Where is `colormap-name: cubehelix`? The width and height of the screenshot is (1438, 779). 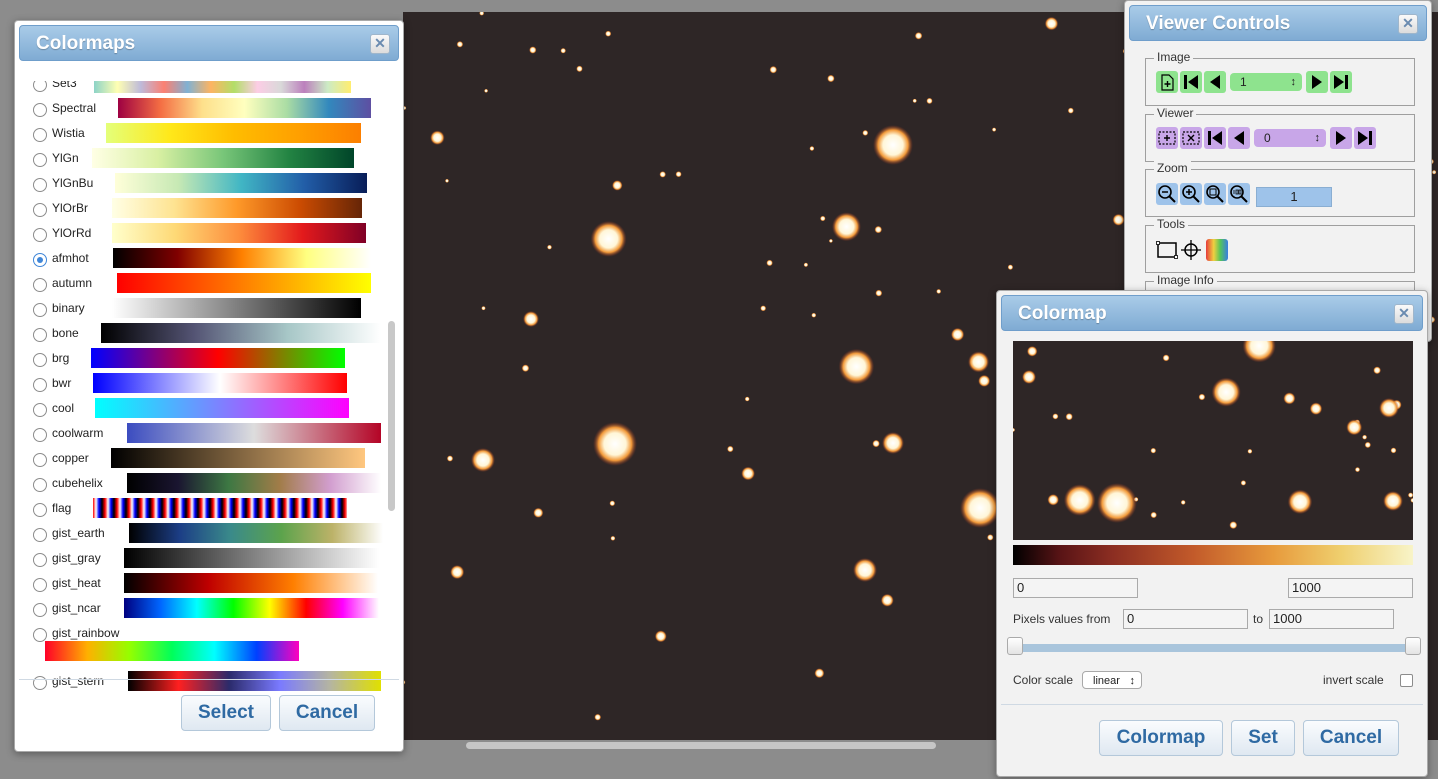 colormap-name: cubehelix is located at coordinates (77, 483).